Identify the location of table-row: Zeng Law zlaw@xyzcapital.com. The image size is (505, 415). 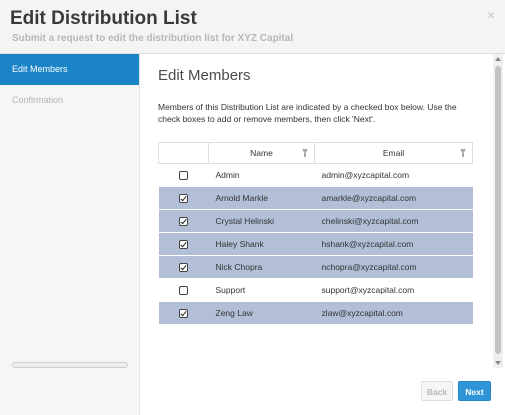
(315, 313).